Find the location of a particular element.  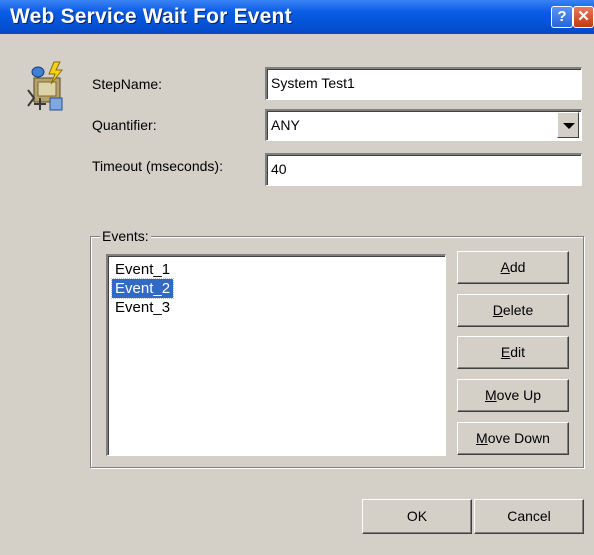

delete-button: Delete is located at coordinates (513, 310).